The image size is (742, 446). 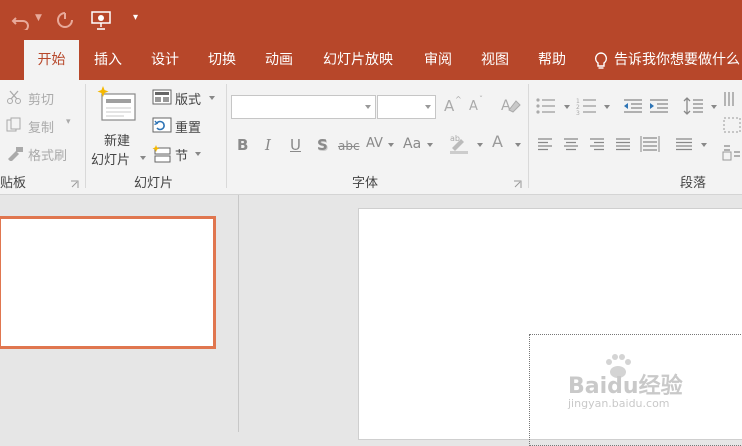 I want to click on spacing-dropdown-arrow, so click(x=391, y=145).